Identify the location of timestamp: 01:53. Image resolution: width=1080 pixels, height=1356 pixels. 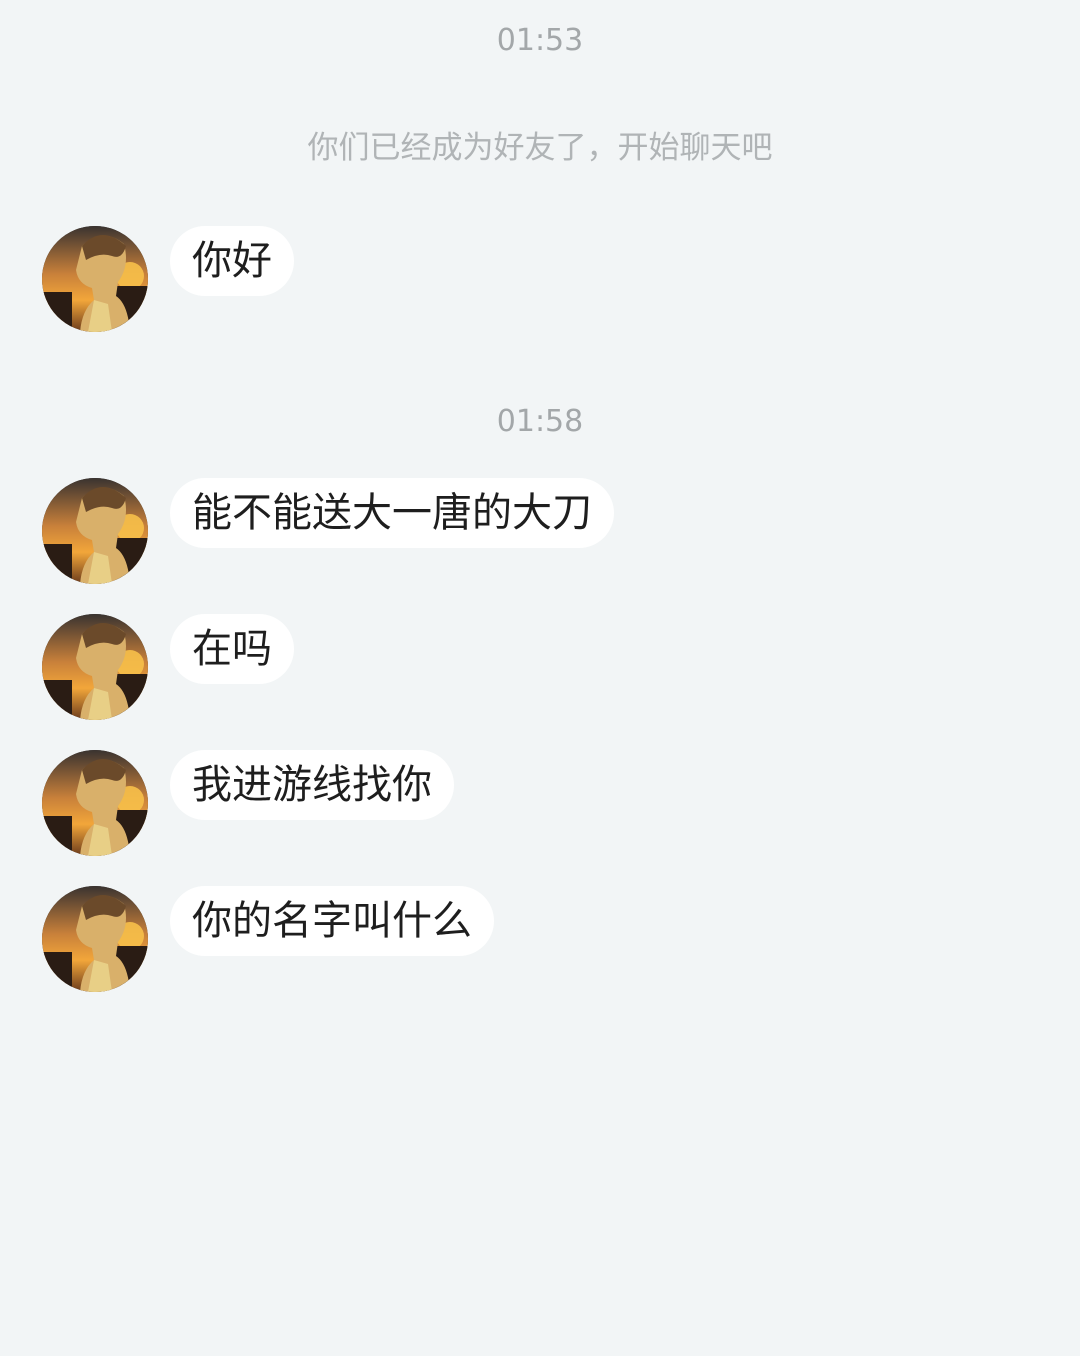
(540, 40).